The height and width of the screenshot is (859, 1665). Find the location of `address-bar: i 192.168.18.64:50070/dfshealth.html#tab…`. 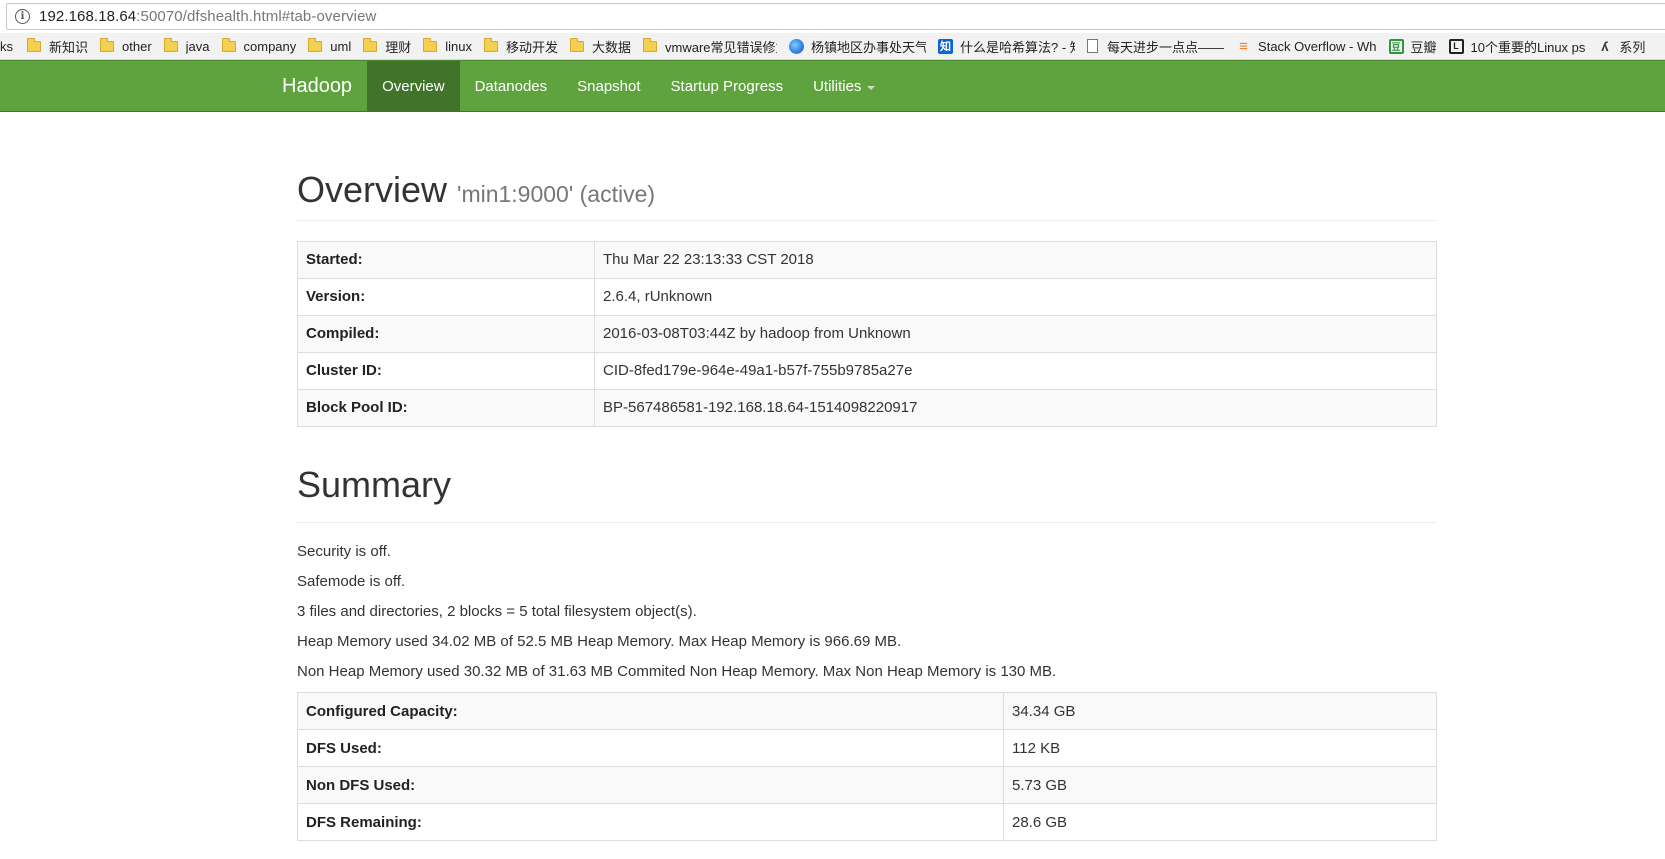

address-bar: i 192.168.18.64:50070/dfshealth.html#tab… is located at coordinates (832, 16).